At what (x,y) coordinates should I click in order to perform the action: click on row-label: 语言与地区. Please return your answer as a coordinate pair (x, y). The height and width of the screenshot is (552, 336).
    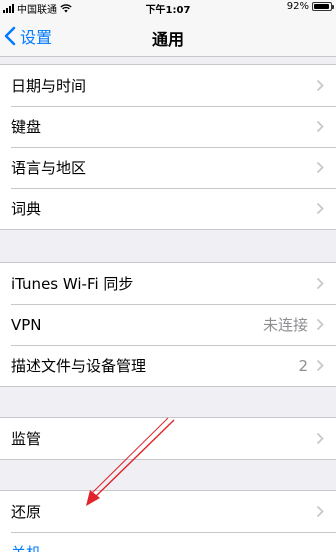
    Looking at the image, I should click on (49, 168).